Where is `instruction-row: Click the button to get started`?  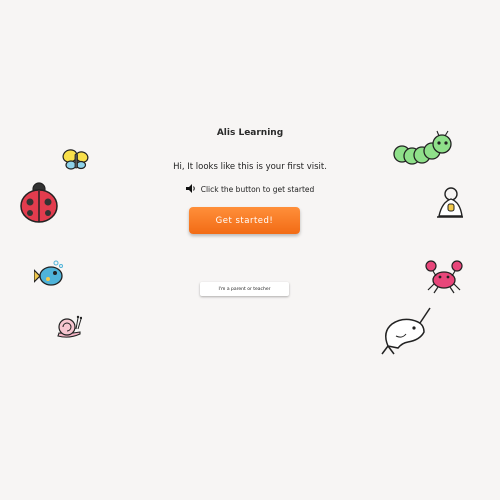 instruction-row: Click the button to get started is located at coordinates (250, 189).